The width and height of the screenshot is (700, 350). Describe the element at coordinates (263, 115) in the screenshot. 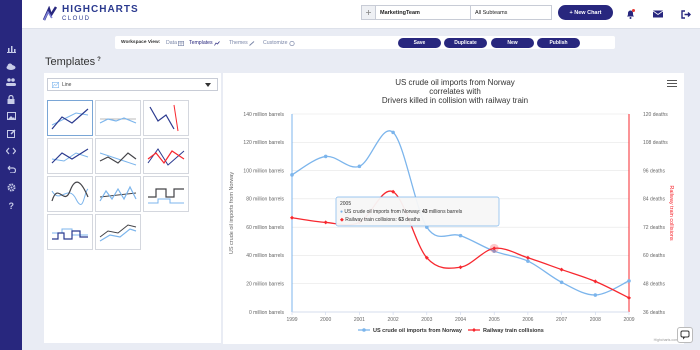

I see `y-tick-label: 140 million barrels` at that location.